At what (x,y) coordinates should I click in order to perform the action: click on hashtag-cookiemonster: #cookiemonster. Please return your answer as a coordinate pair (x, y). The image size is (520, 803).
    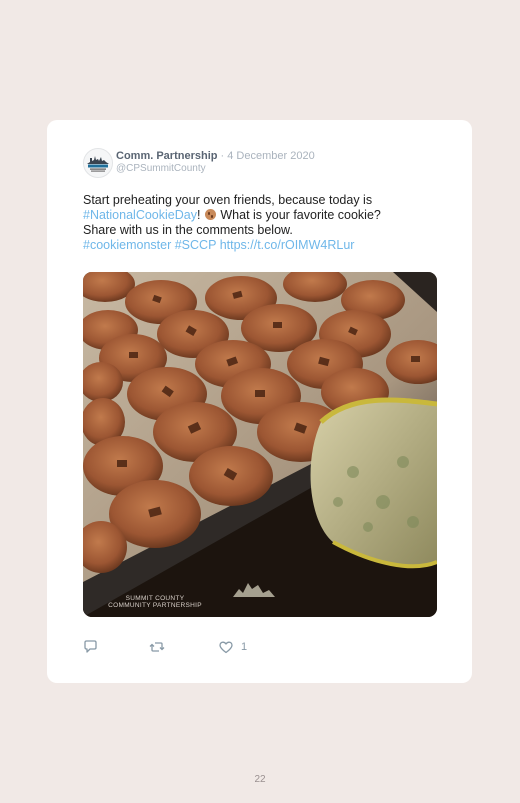
    Looking at the image, I should click on (127, 245).